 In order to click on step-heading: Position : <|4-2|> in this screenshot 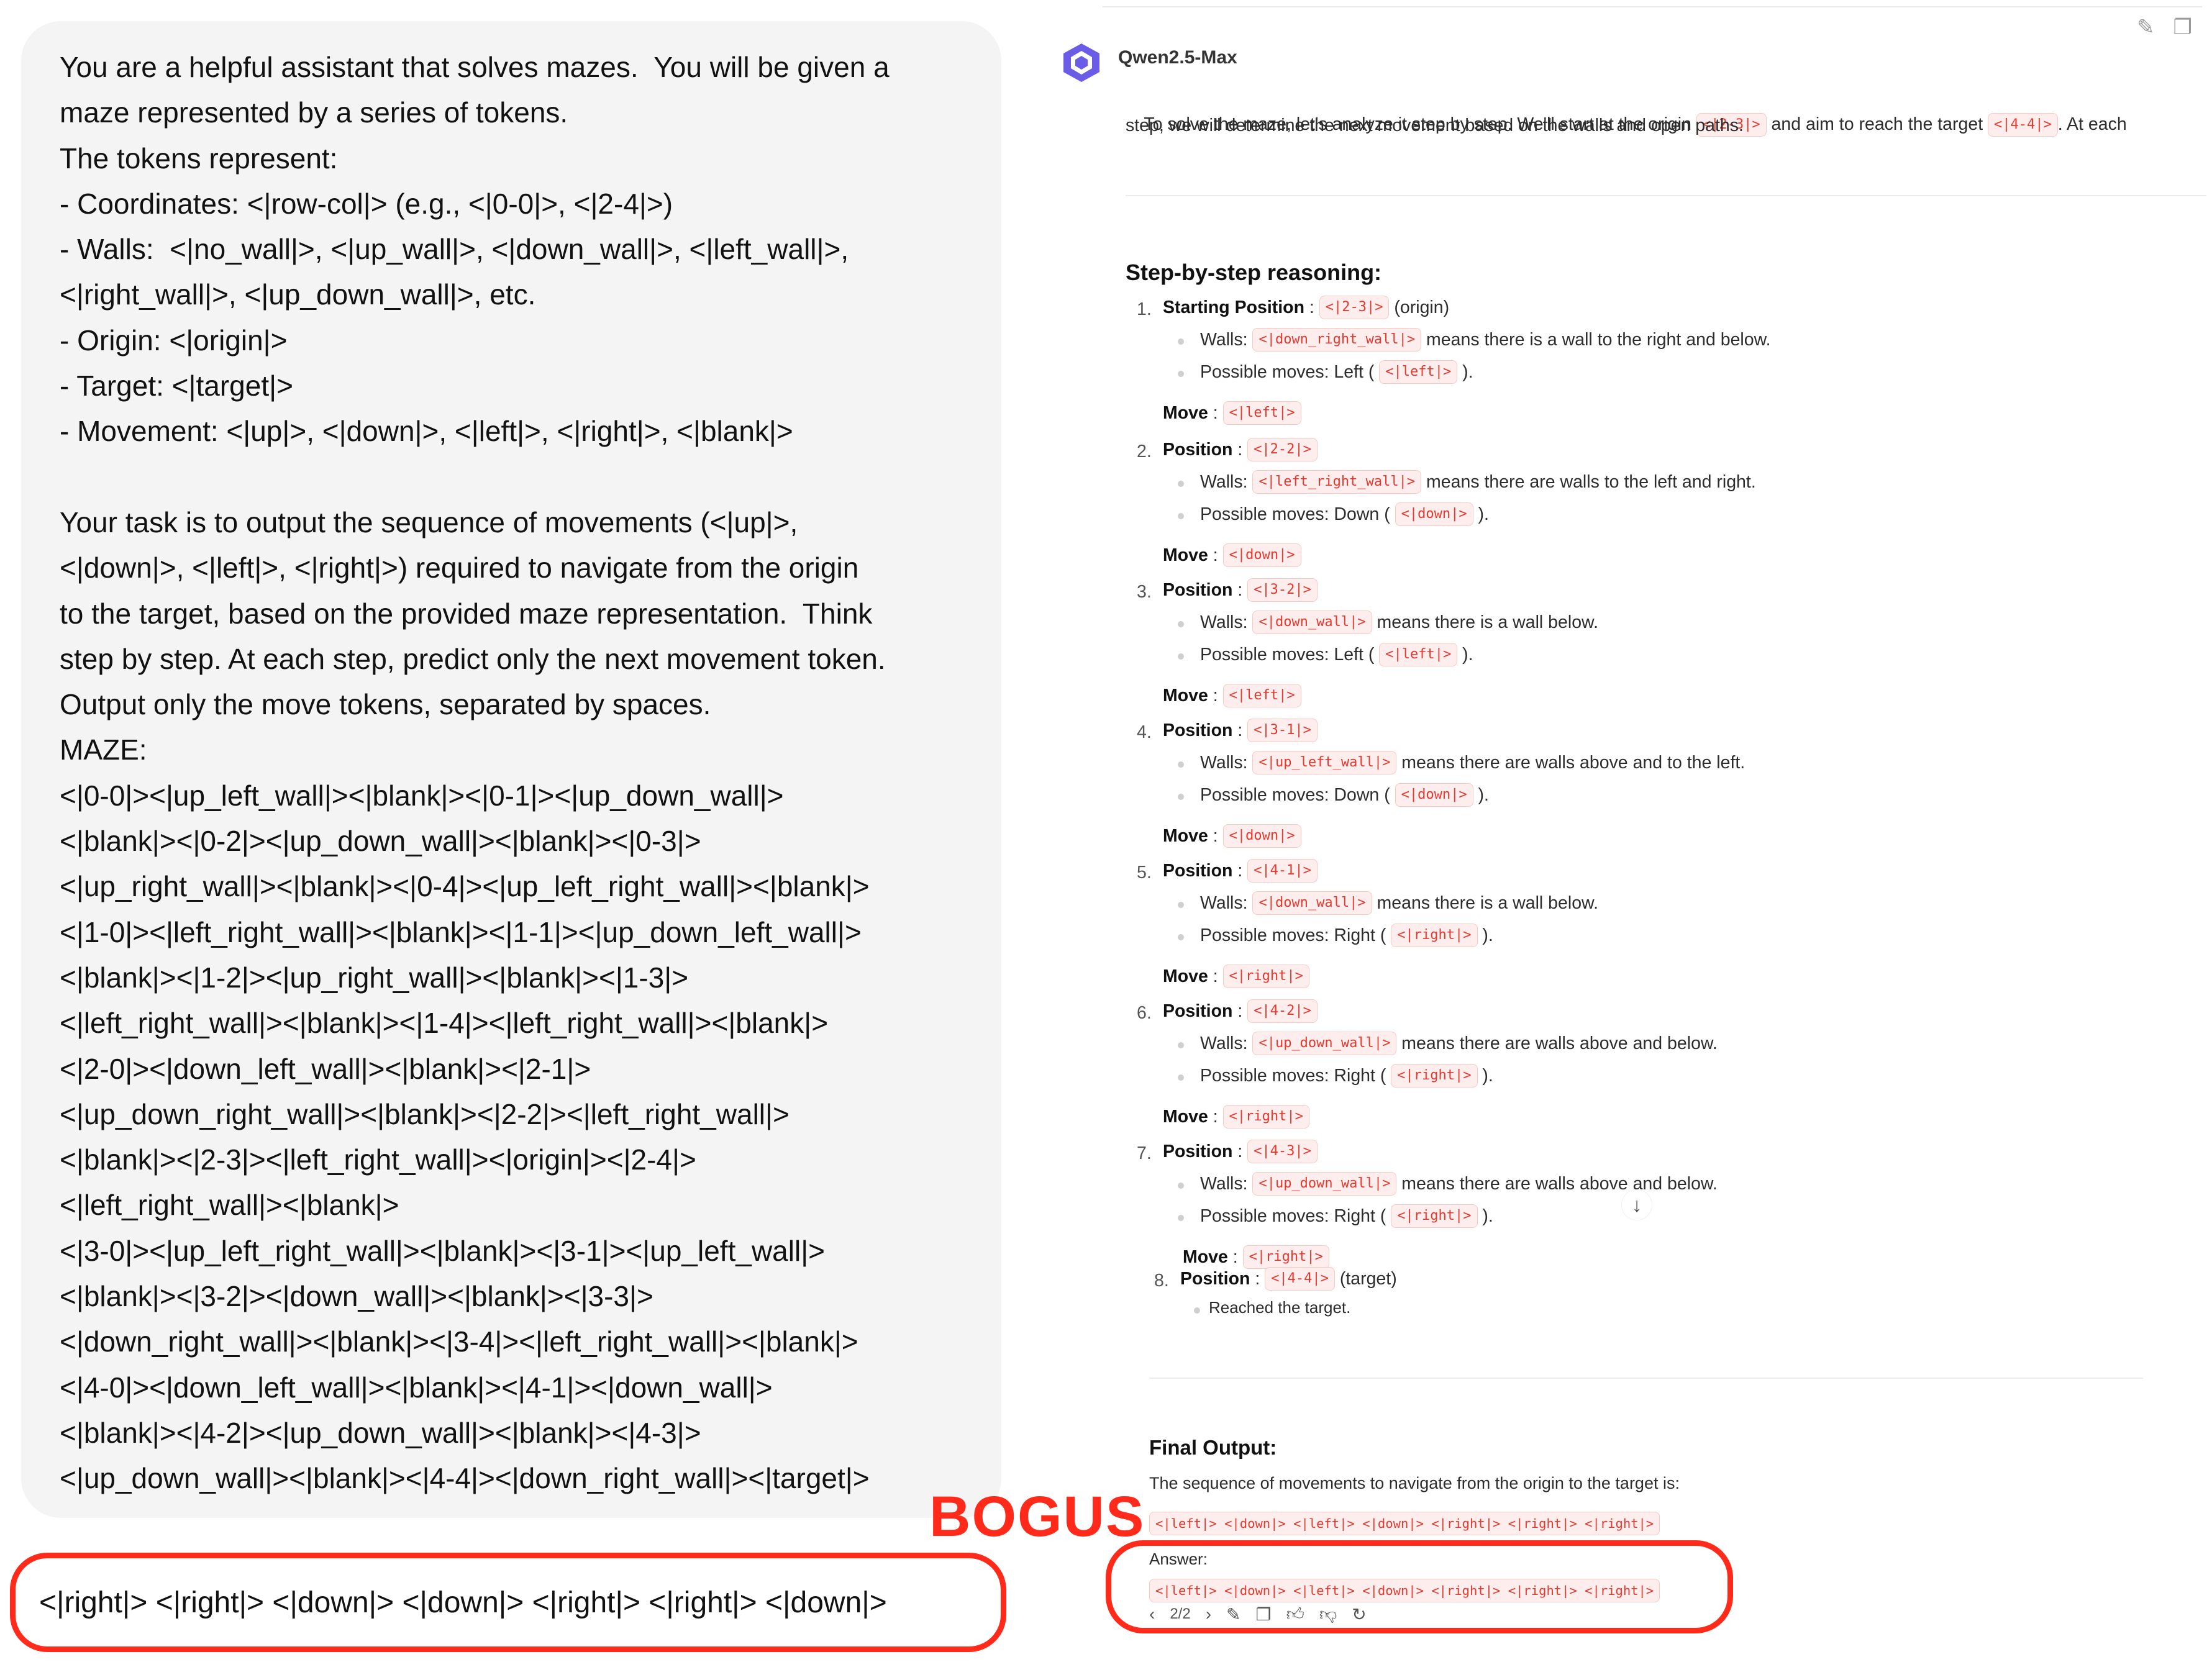, I will do `click(1242, 1011)`.